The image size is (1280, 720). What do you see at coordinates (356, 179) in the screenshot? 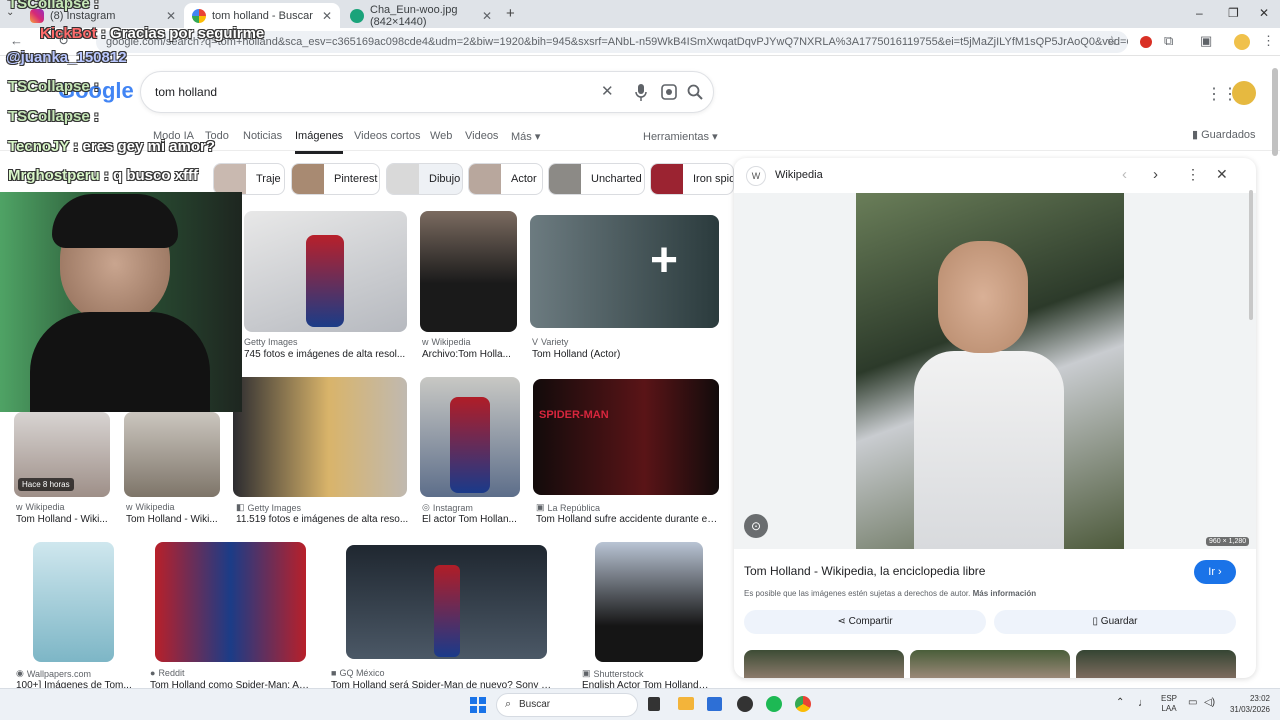
I see `chip-label: Pinterest` at bounding box center [356, 179].